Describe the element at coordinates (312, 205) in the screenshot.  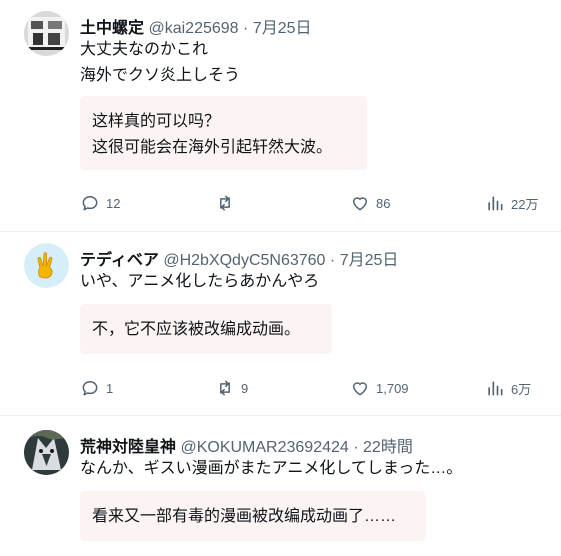
I see `action-bar: 12 86 22万` at that location.